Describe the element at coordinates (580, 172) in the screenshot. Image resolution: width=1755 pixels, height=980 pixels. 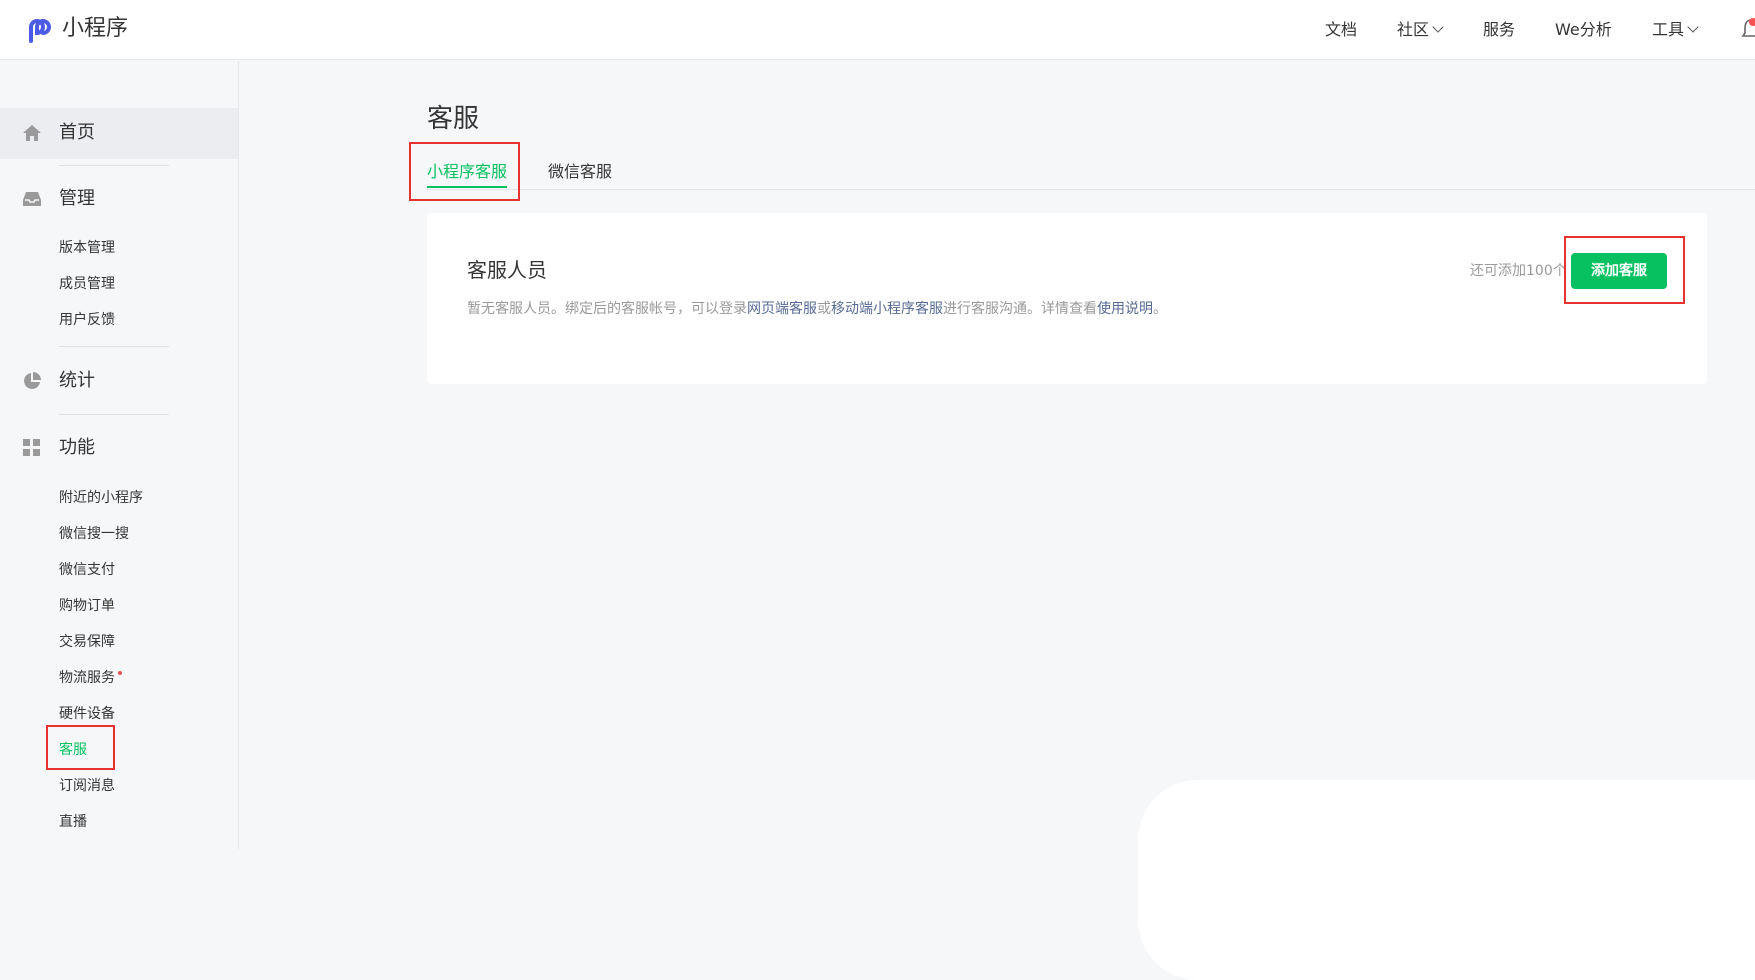
I see `tab-wechat-customer-service: 微信客服` at that location.